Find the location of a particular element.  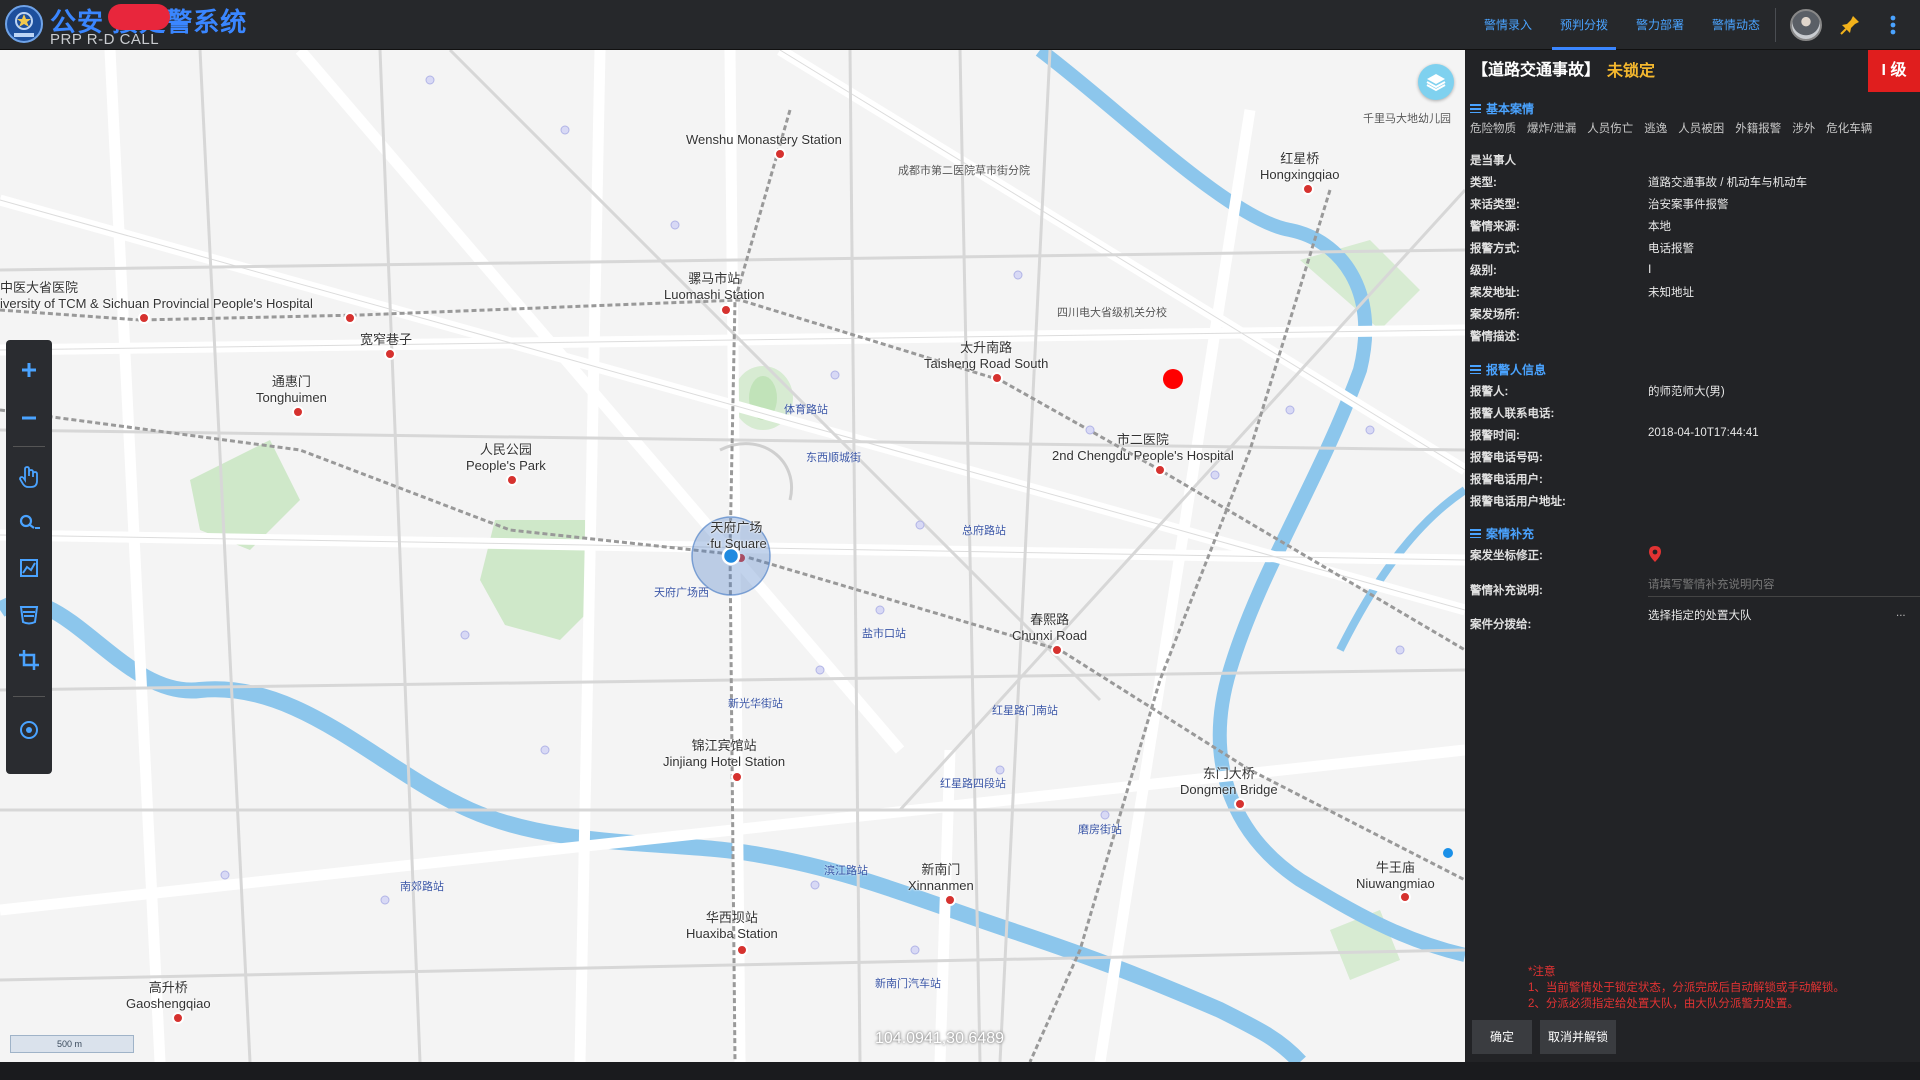

field-value: 道路交通事故 / 机动车与机动车 is located at coordinates (1728, 183).